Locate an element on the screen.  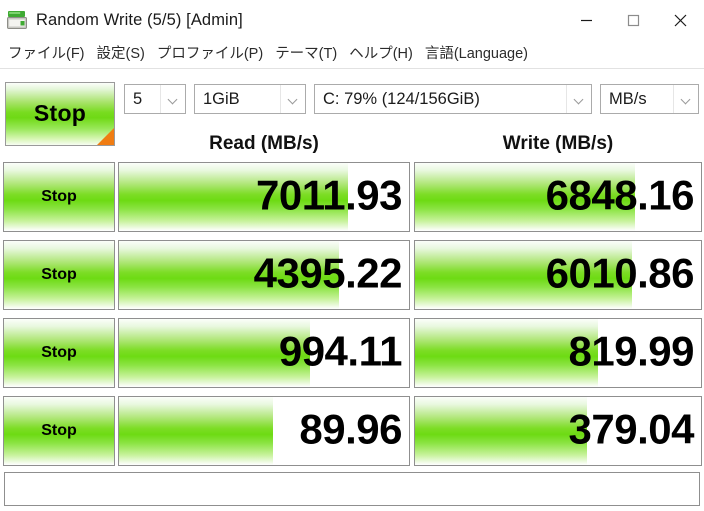
maximize-button is located at coordinates (633, 20).